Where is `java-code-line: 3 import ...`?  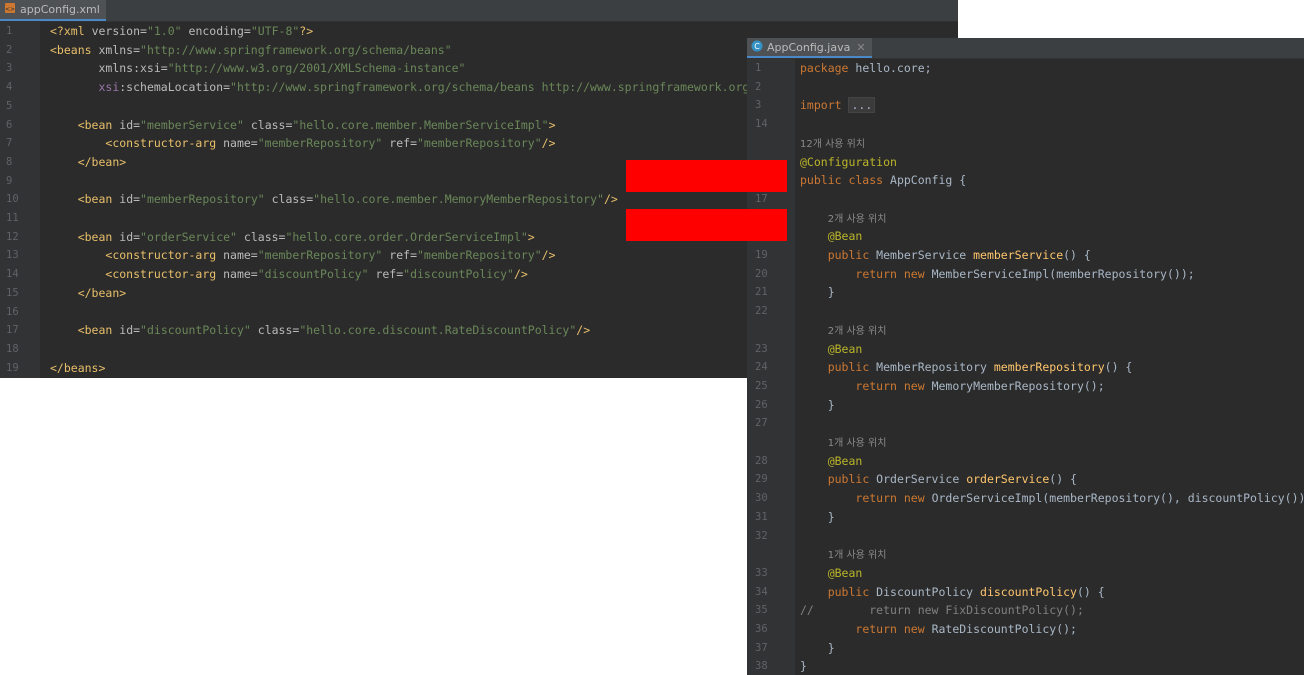 java-code-line: 3 import ... is located at coordinates (1025, 105).